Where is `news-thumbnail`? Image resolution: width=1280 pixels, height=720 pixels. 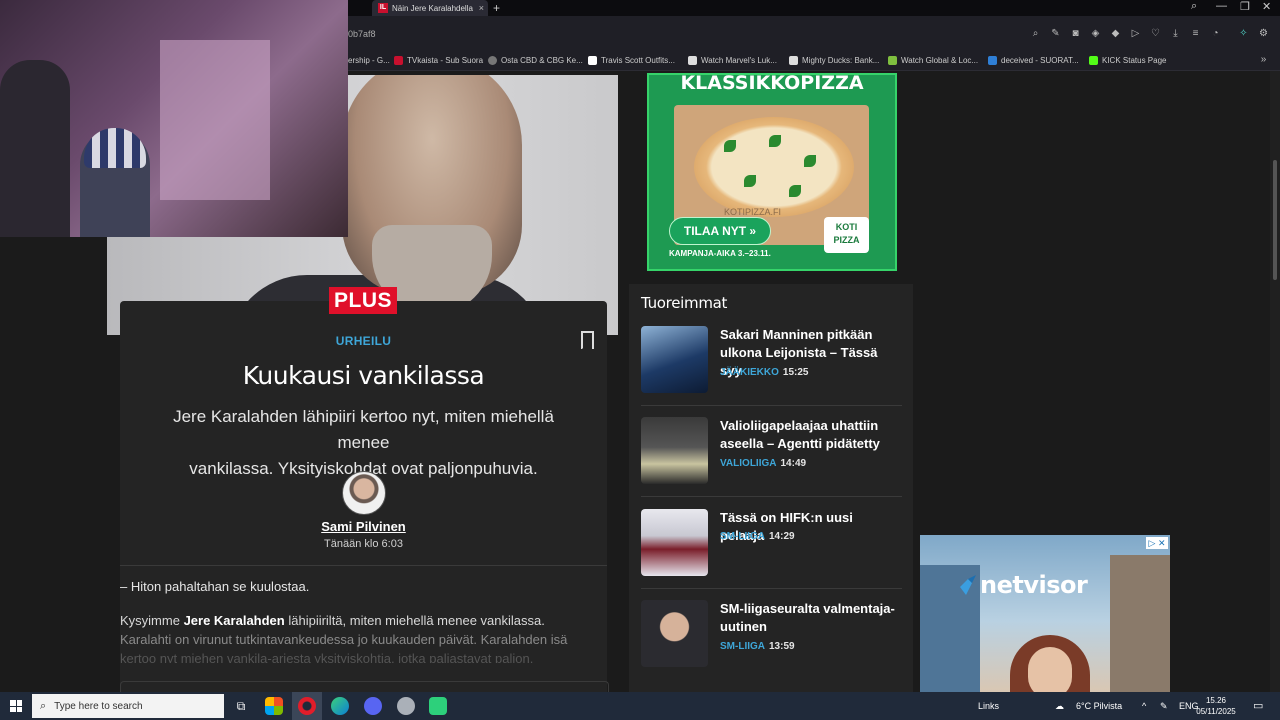 news-thumbnail is located at coordinates (674, 359).